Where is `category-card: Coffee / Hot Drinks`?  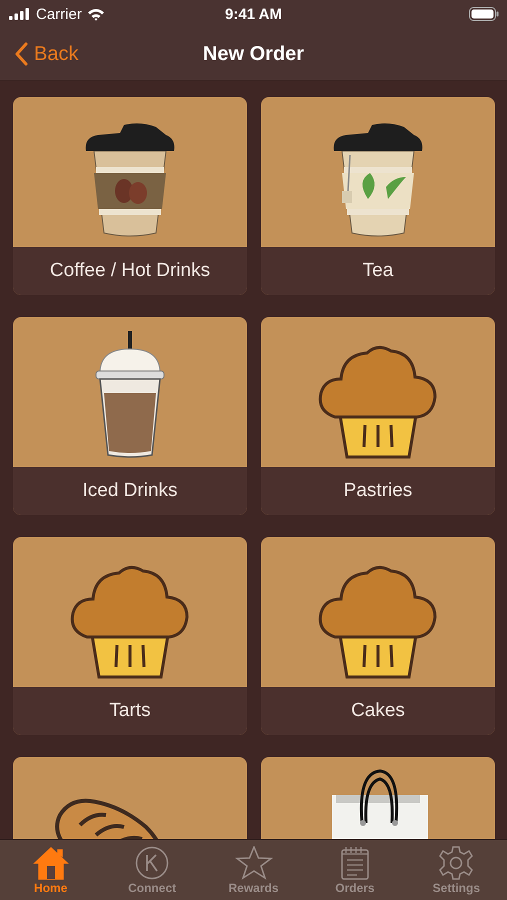
category-card: Coffee / Hot Drinks is located at coordinates (130, 196).